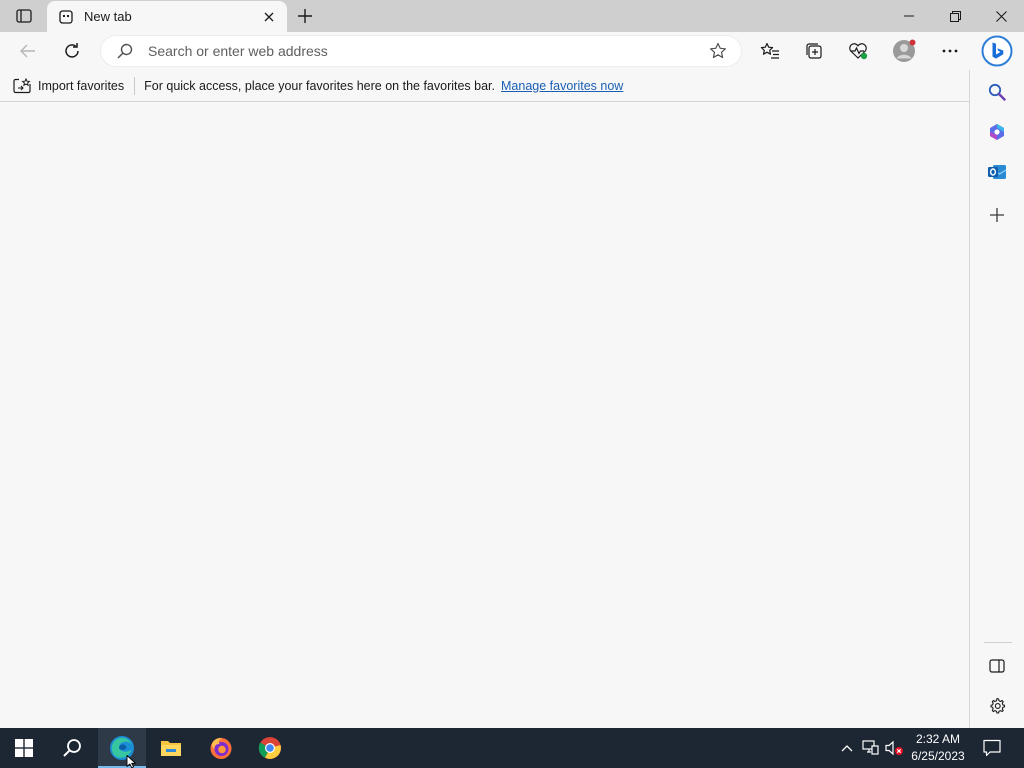 The height and width of the screenshot is (768, 1024). I want to click on profile-icon, so click(904, 50).